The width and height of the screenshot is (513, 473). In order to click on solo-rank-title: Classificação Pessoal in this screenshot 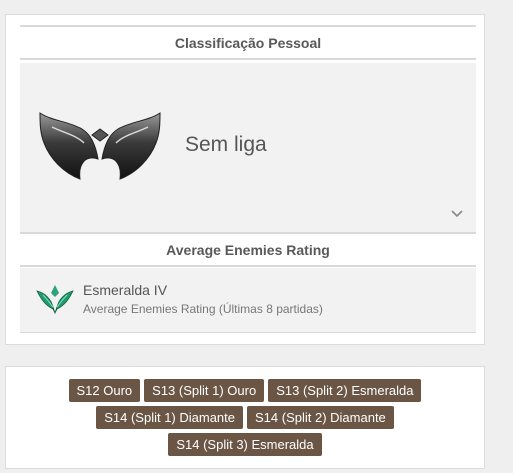, I will do `click(248, 42)`.